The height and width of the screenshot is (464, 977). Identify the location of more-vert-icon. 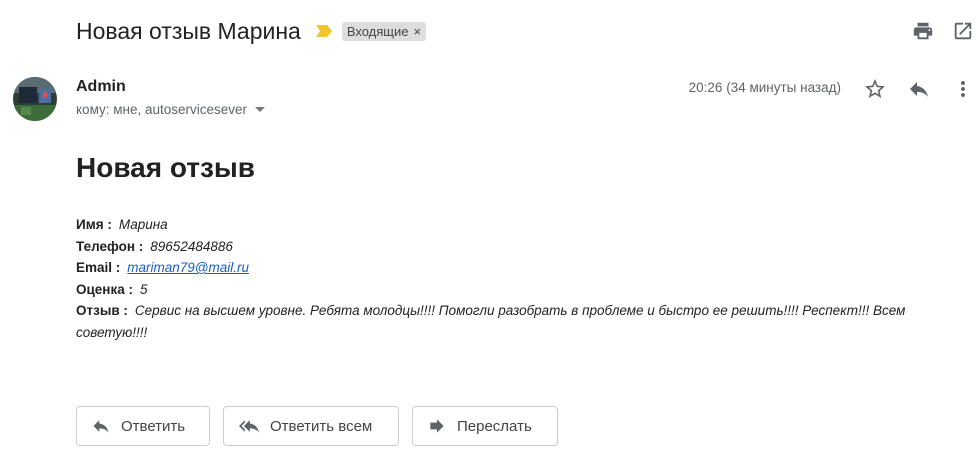
(963, 89).